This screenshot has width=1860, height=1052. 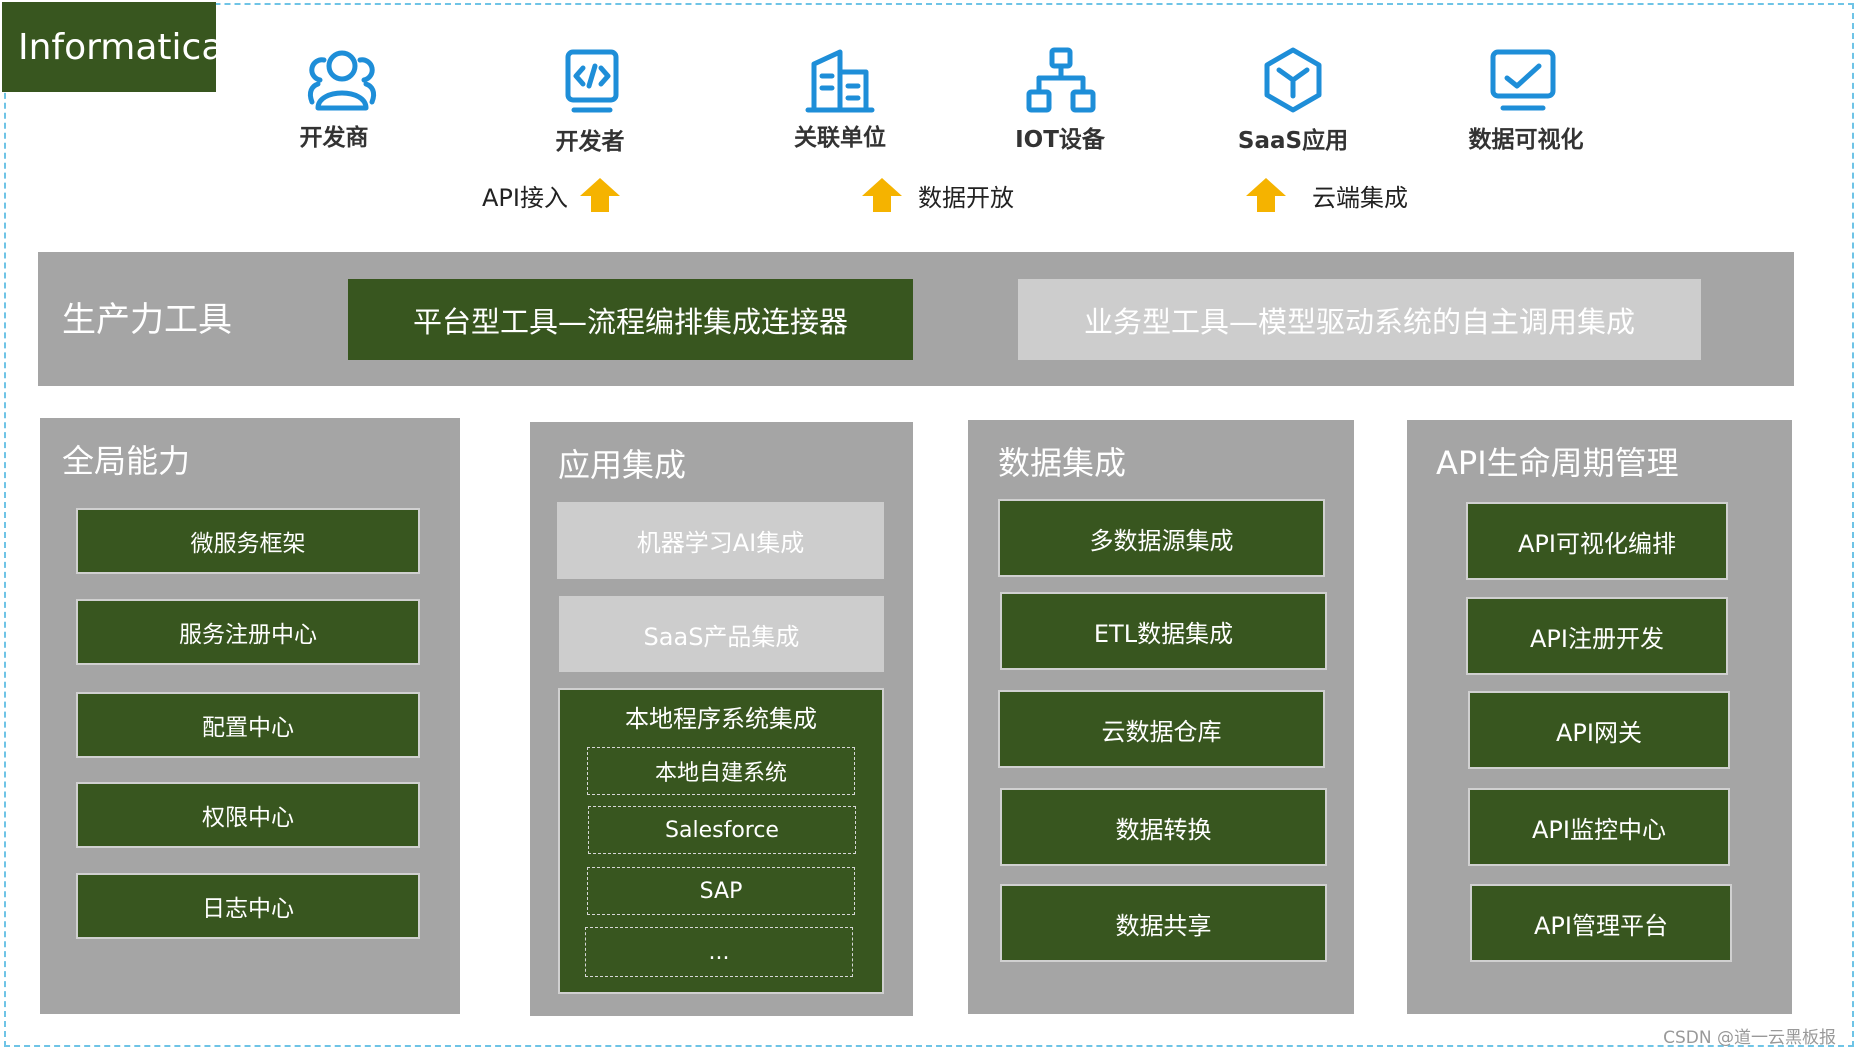 What do you see at coordinates (592, 81) in the screenshot?
I see `code-window-icon` at bounding box center [592, 81].